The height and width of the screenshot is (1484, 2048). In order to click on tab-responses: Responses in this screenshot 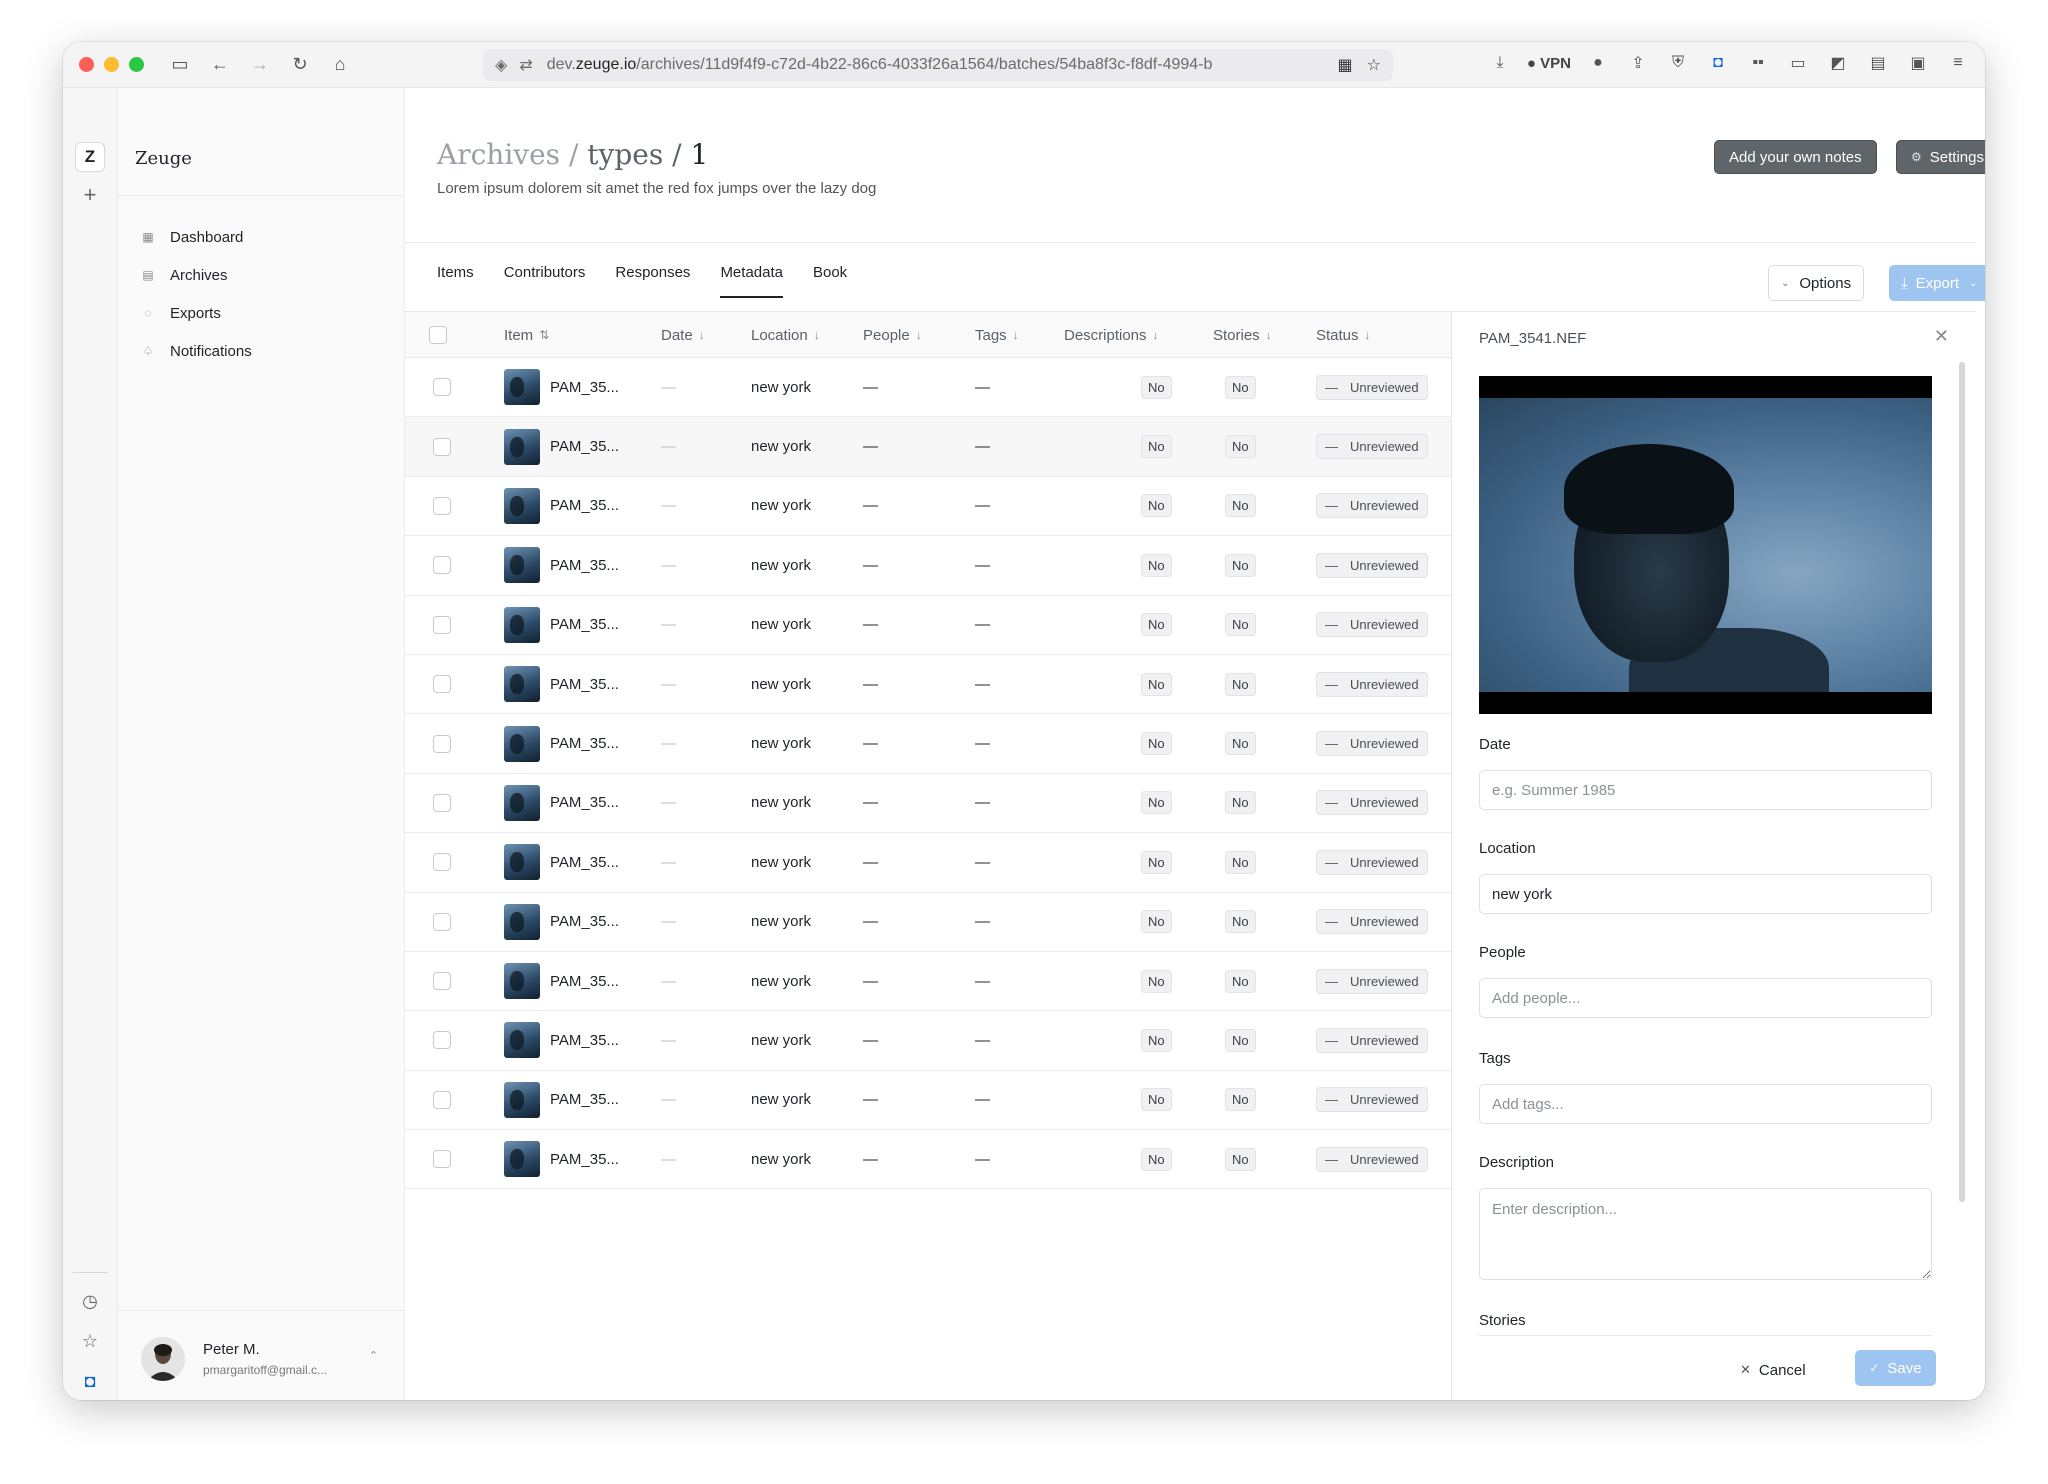, I will do `click(652, 278)`.